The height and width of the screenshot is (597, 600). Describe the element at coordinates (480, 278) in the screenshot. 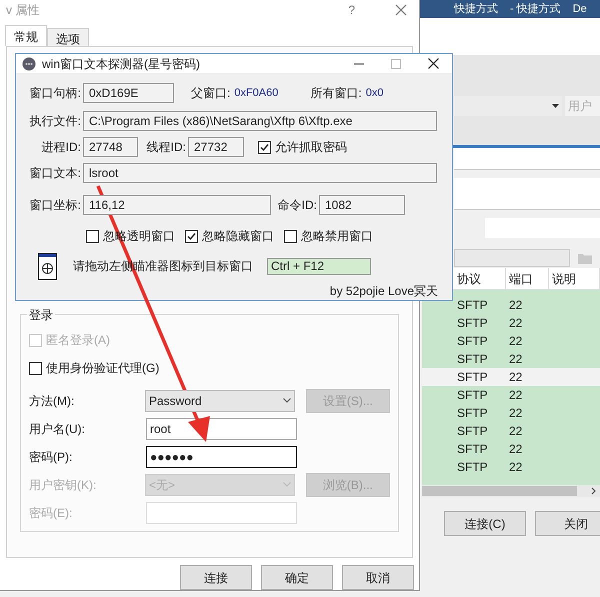

I see `column-header: 协议` at that location.